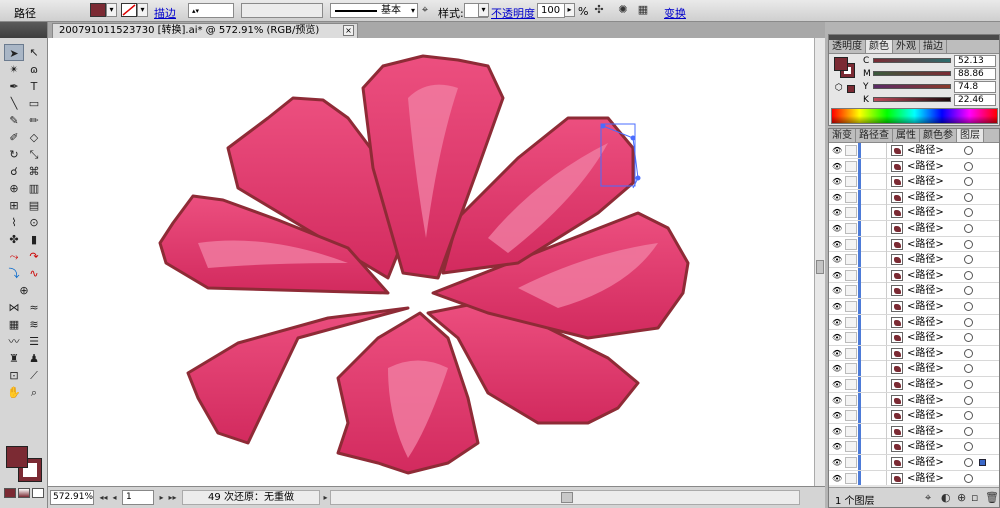 This screenshot has height=508, width=1000. What do you see at coordinates (172, 497) in the screenshot?
I see `last-page-icon: ▸▸` at bounding box center [172, 497].